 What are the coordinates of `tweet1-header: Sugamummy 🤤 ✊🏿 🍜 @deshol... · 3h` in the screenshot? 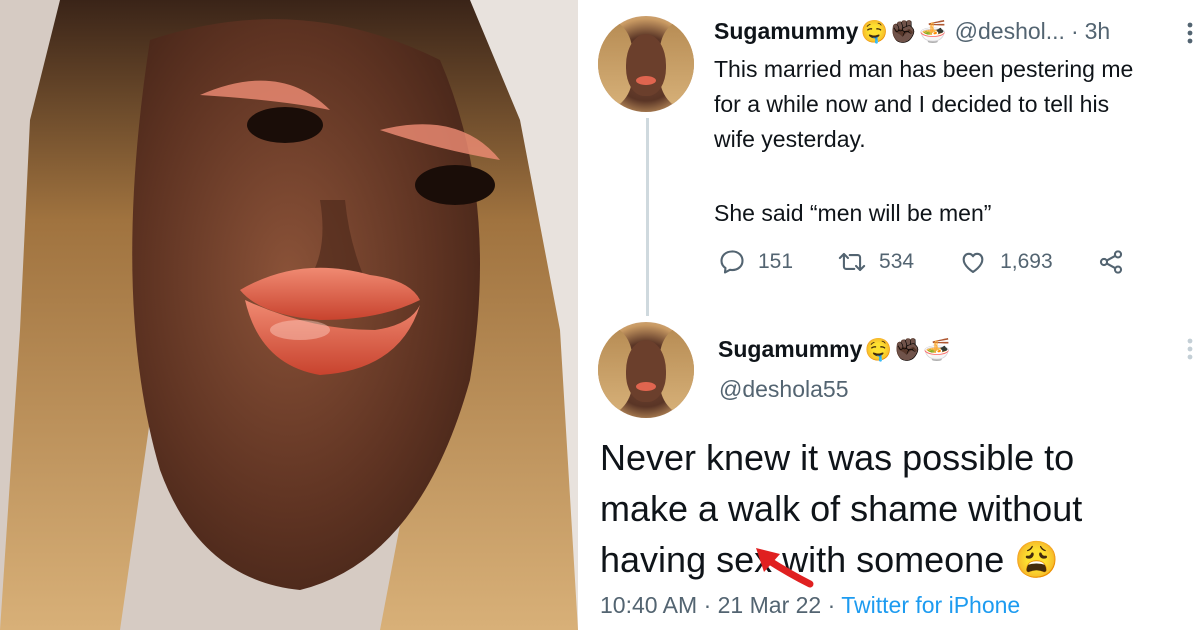 It's located at (912, 31).